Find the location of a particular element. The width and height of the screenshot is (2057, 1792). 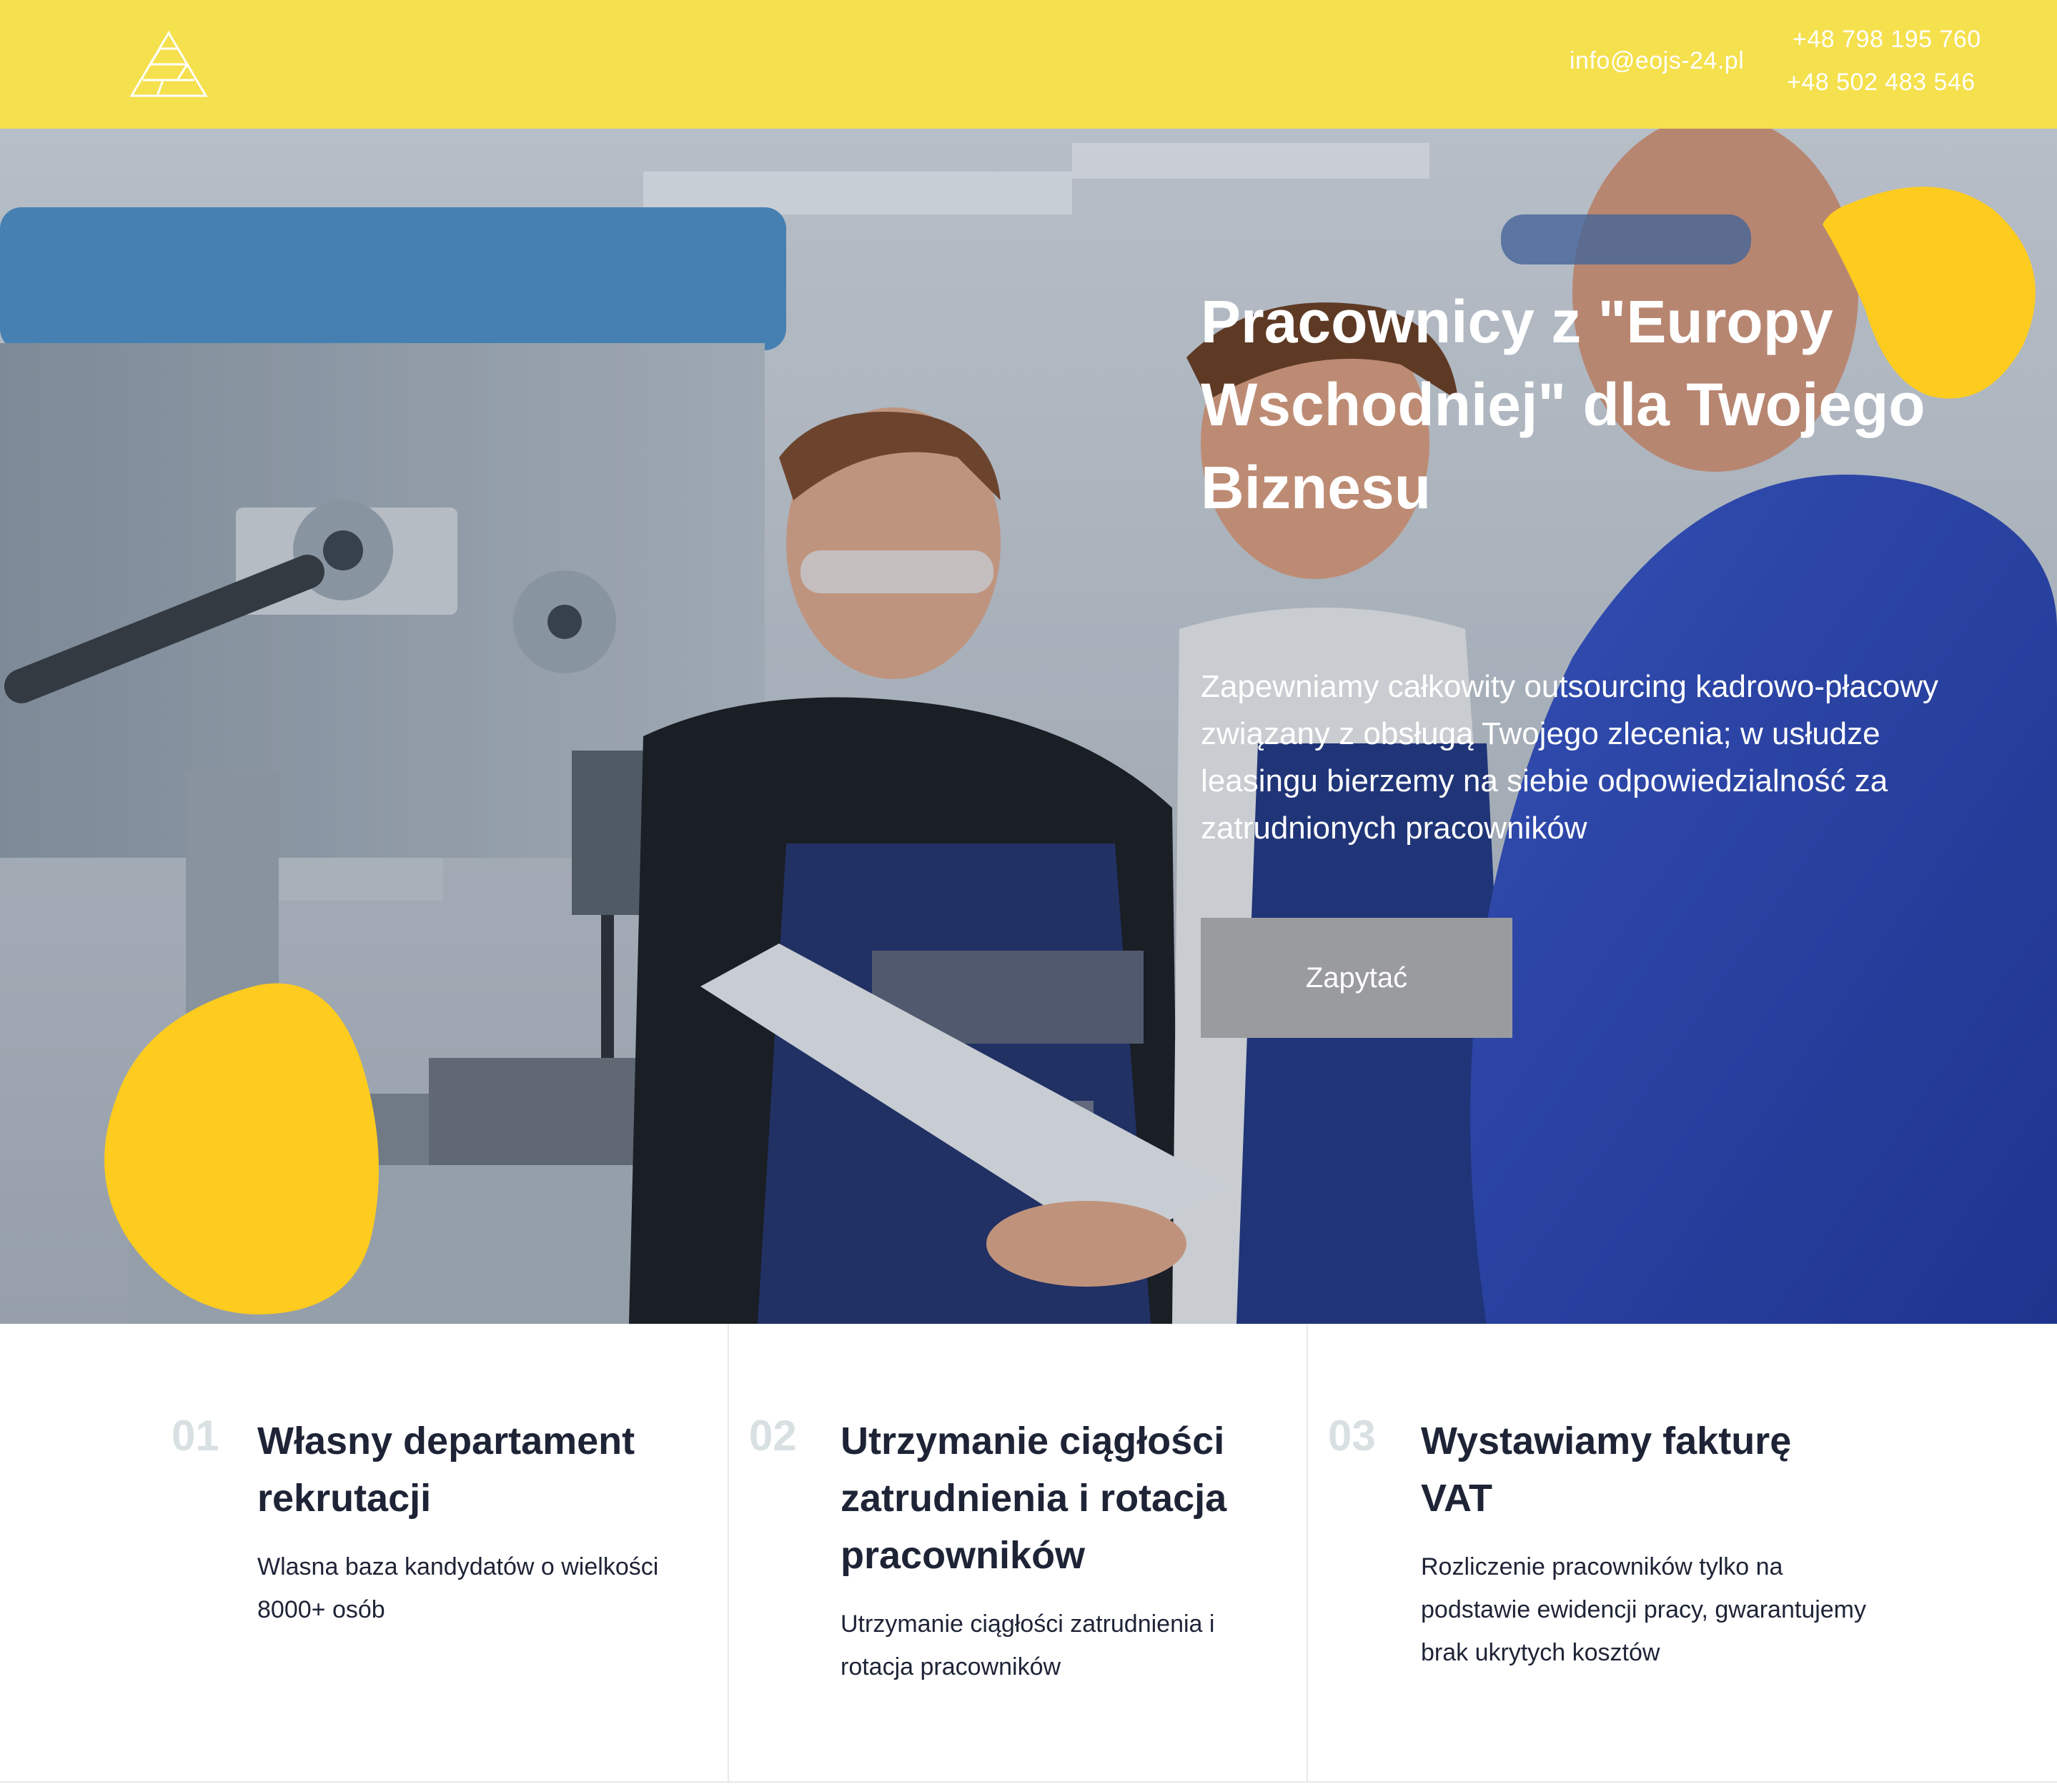

feature-number: 01 is located at coordinates (196, 1436).